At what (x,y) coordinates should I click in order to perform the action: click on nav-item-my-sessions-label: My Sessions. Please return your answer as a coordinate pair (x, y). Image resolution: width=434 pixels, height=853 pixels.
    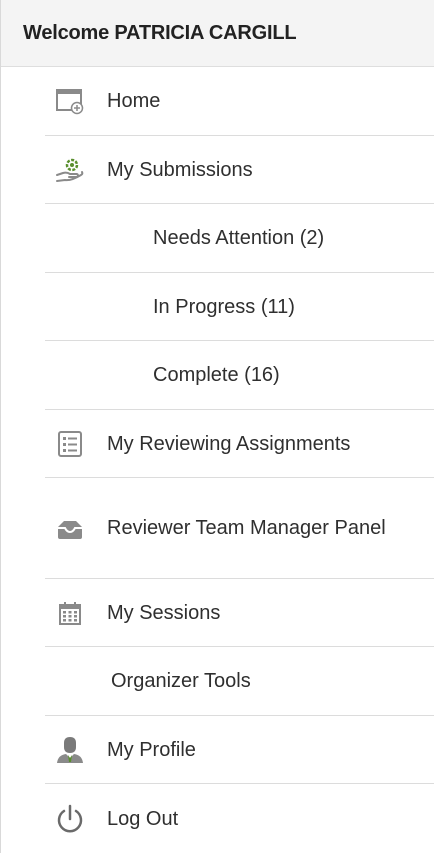
    Looking at the image, I should click on (164, 612).